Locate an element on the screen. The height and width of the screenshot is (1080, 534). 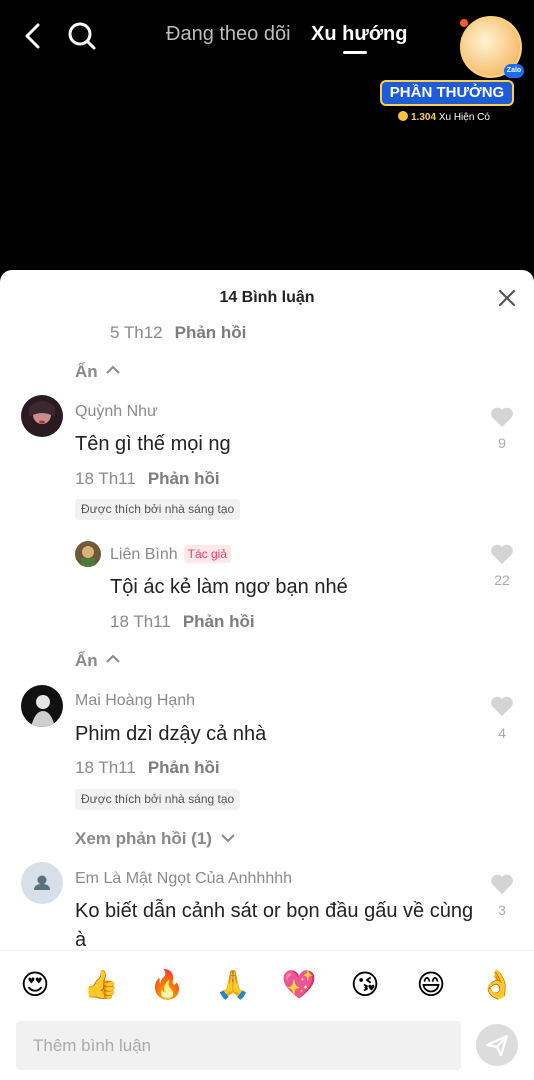
like-count: 9 is located at coordinates (502, 443).